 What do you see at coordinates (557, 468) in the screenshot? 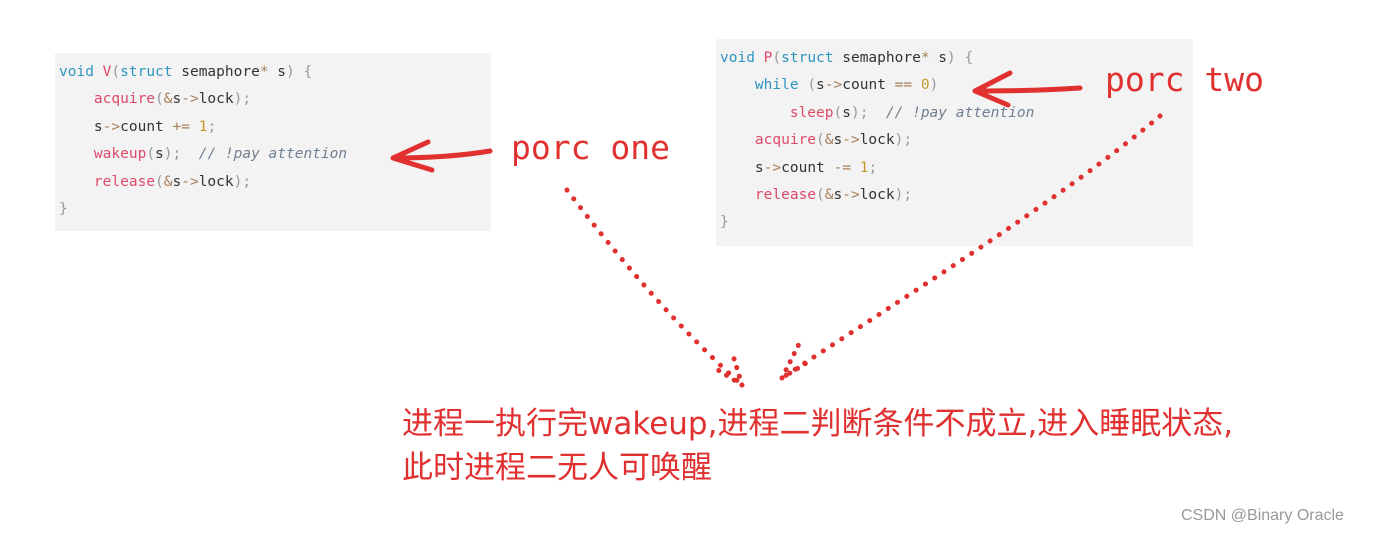
I see `explanation-line-2: 此时进程二无人可唤醒` at bounding box center [557, 468].